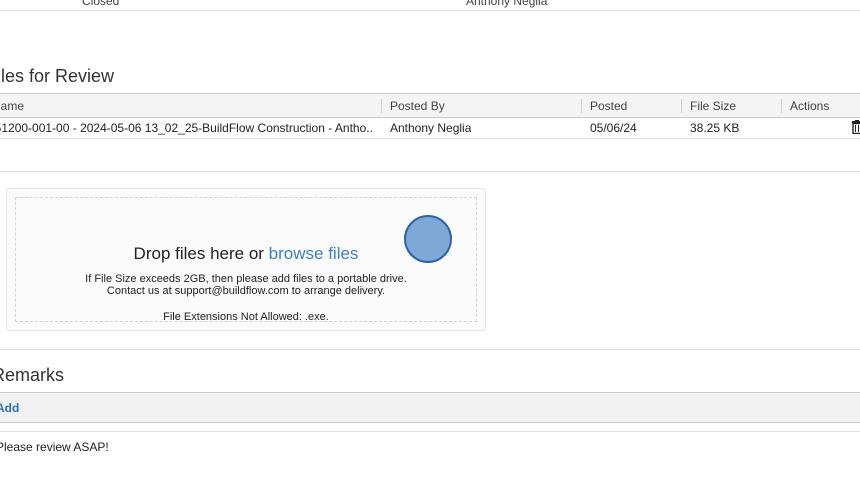 Image resolution: width=860 pixels, height=482 pixels. Describe the element at coordinates (507, 4) in the screenshot. I see `prev-row-posted-by: Anthony Neglia` at that location.